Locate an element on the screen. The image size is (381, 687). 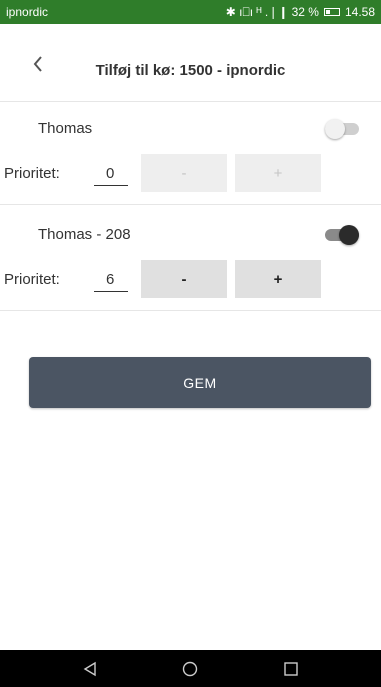
circle-home-icon is located at coordinates (190, 668).